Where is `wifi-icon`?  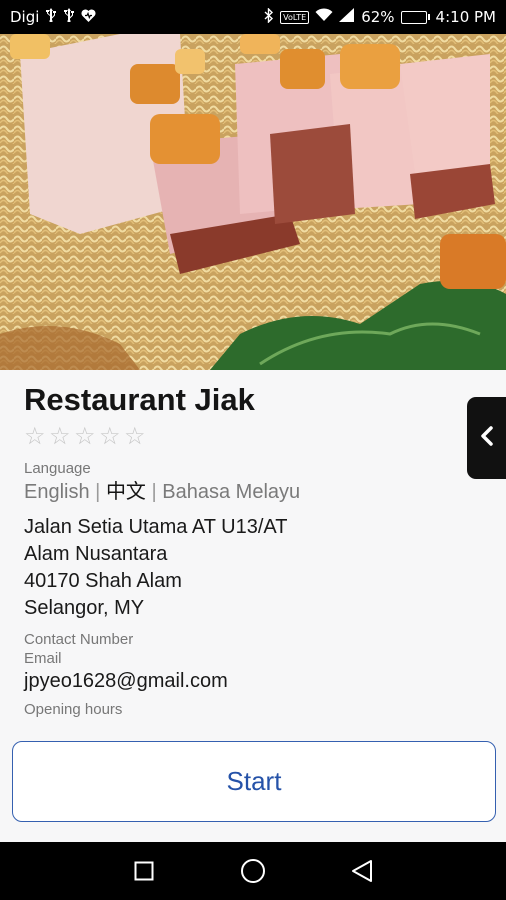
wifi-icon is located at coordinates (324, 17).